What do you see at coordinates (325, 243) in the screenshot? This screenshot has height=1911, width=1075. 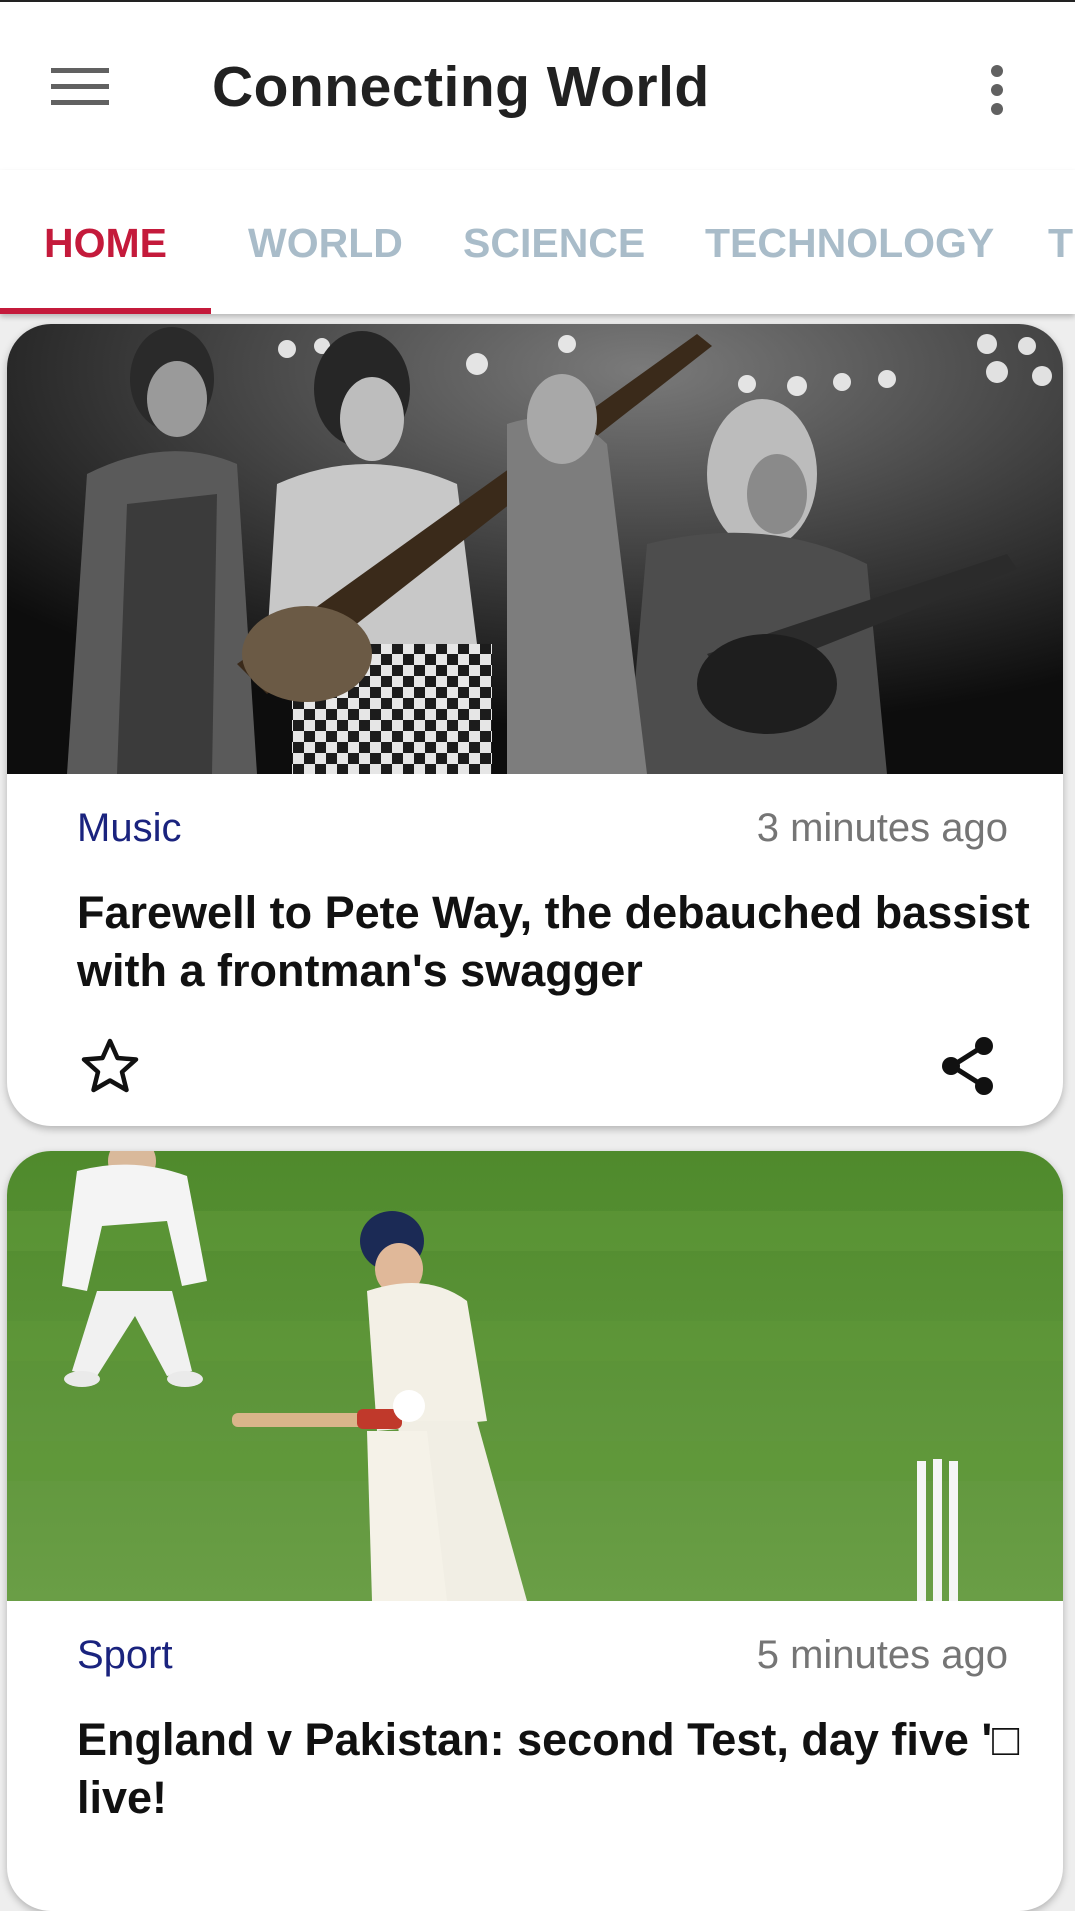 I see `tab-world: WORLD` at bounding box center [325, 243].